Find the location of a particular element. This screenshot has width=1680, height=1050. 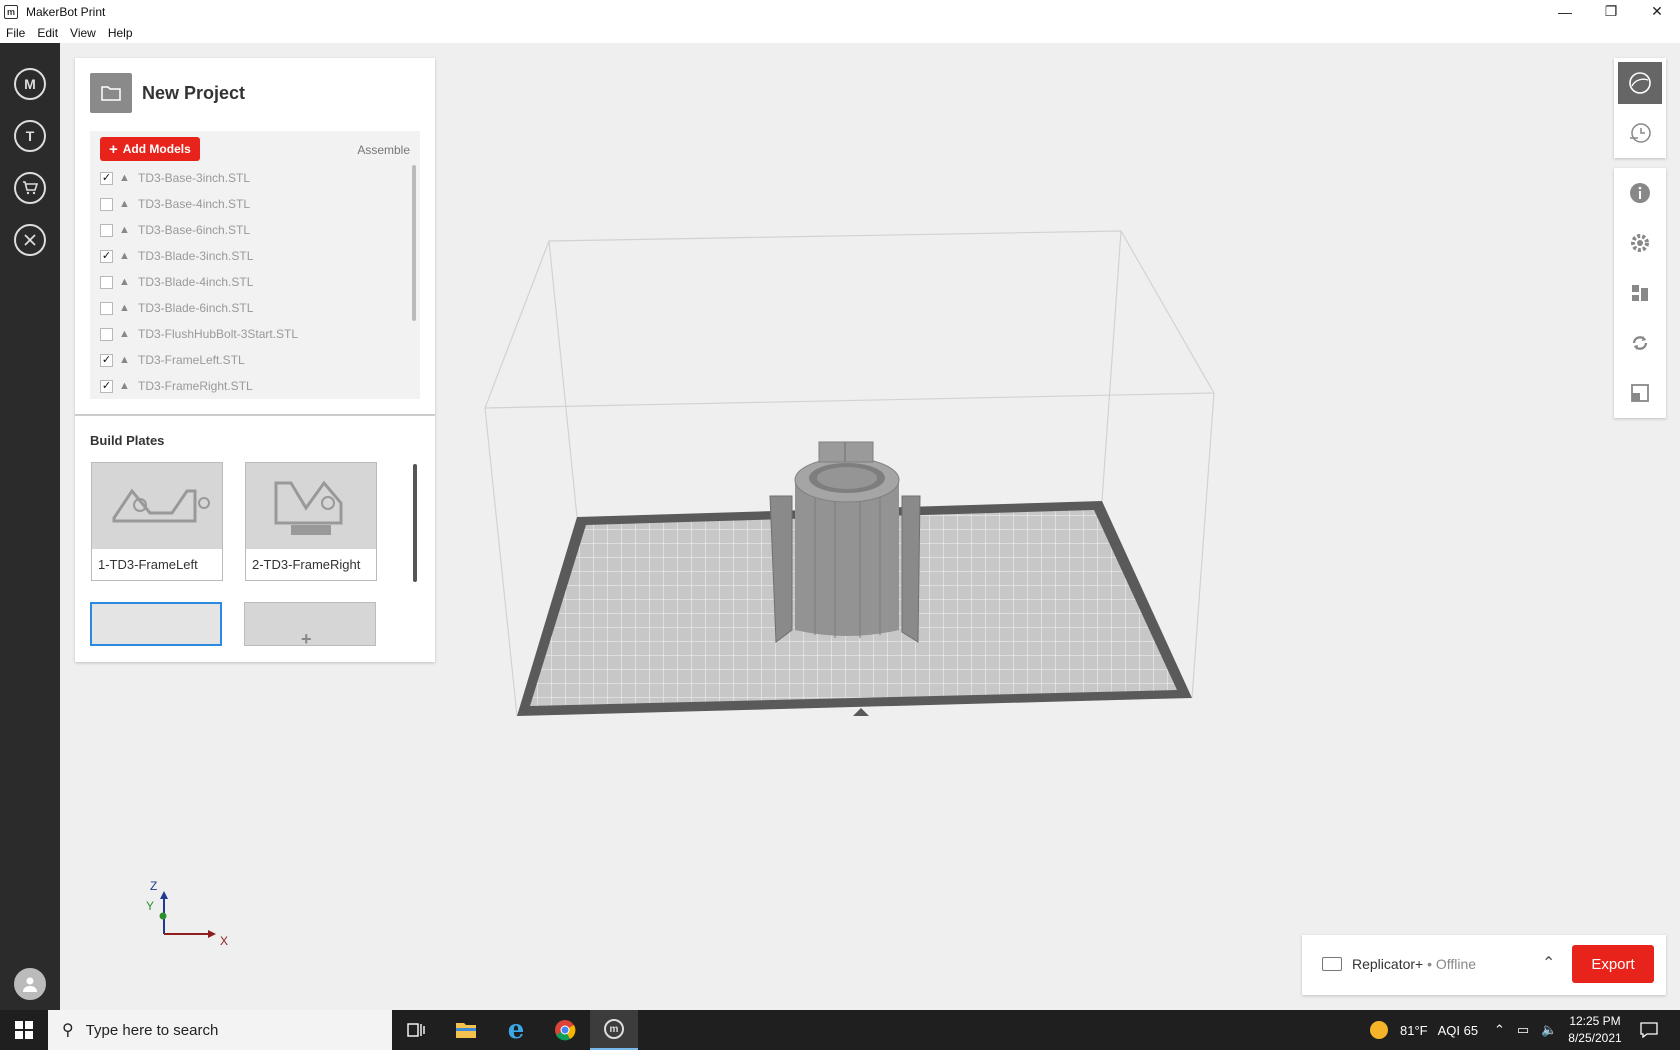

edit-toolbar is located at coordinates (1640, 293).